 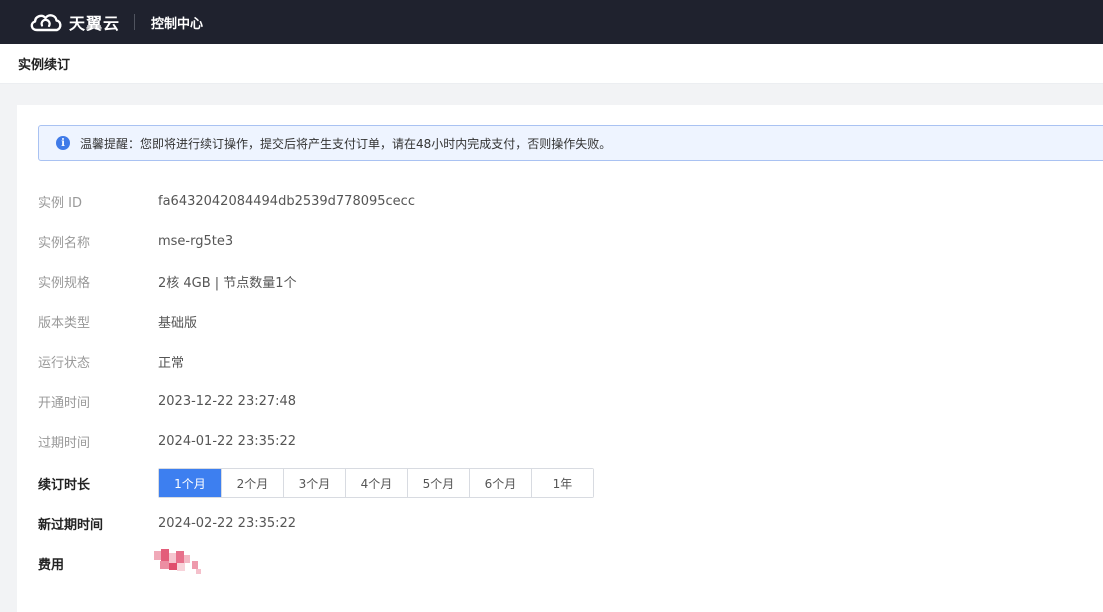 I want to click on duration-option: 4个月, so click(x=376, y=483).